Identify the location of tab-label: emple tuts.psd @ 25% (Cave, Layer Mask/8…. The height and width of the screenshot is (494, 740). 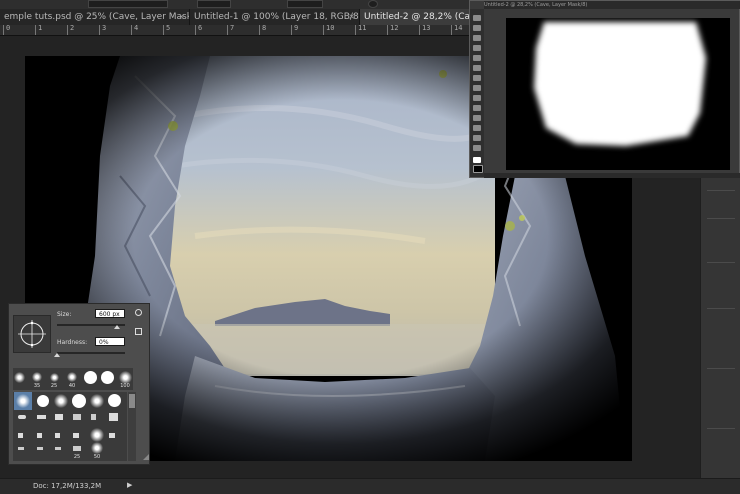
(96, 17).